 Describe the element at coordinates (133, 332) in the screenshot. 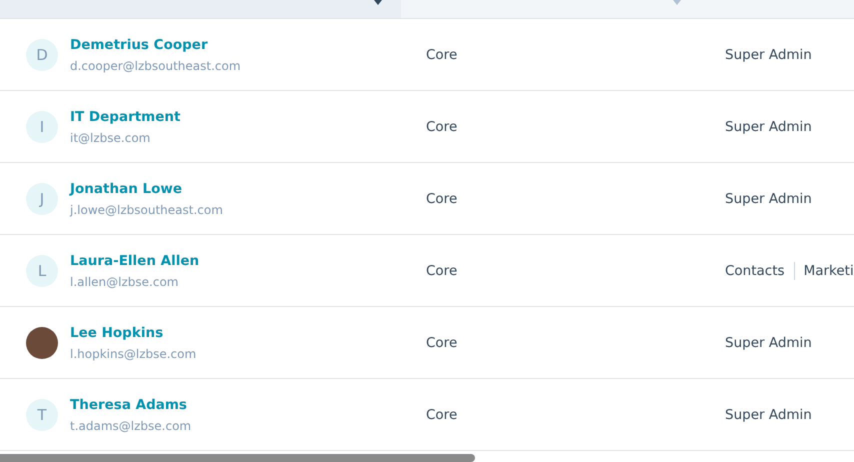

I see `user-name-link: Lee Hopkins` at that location.